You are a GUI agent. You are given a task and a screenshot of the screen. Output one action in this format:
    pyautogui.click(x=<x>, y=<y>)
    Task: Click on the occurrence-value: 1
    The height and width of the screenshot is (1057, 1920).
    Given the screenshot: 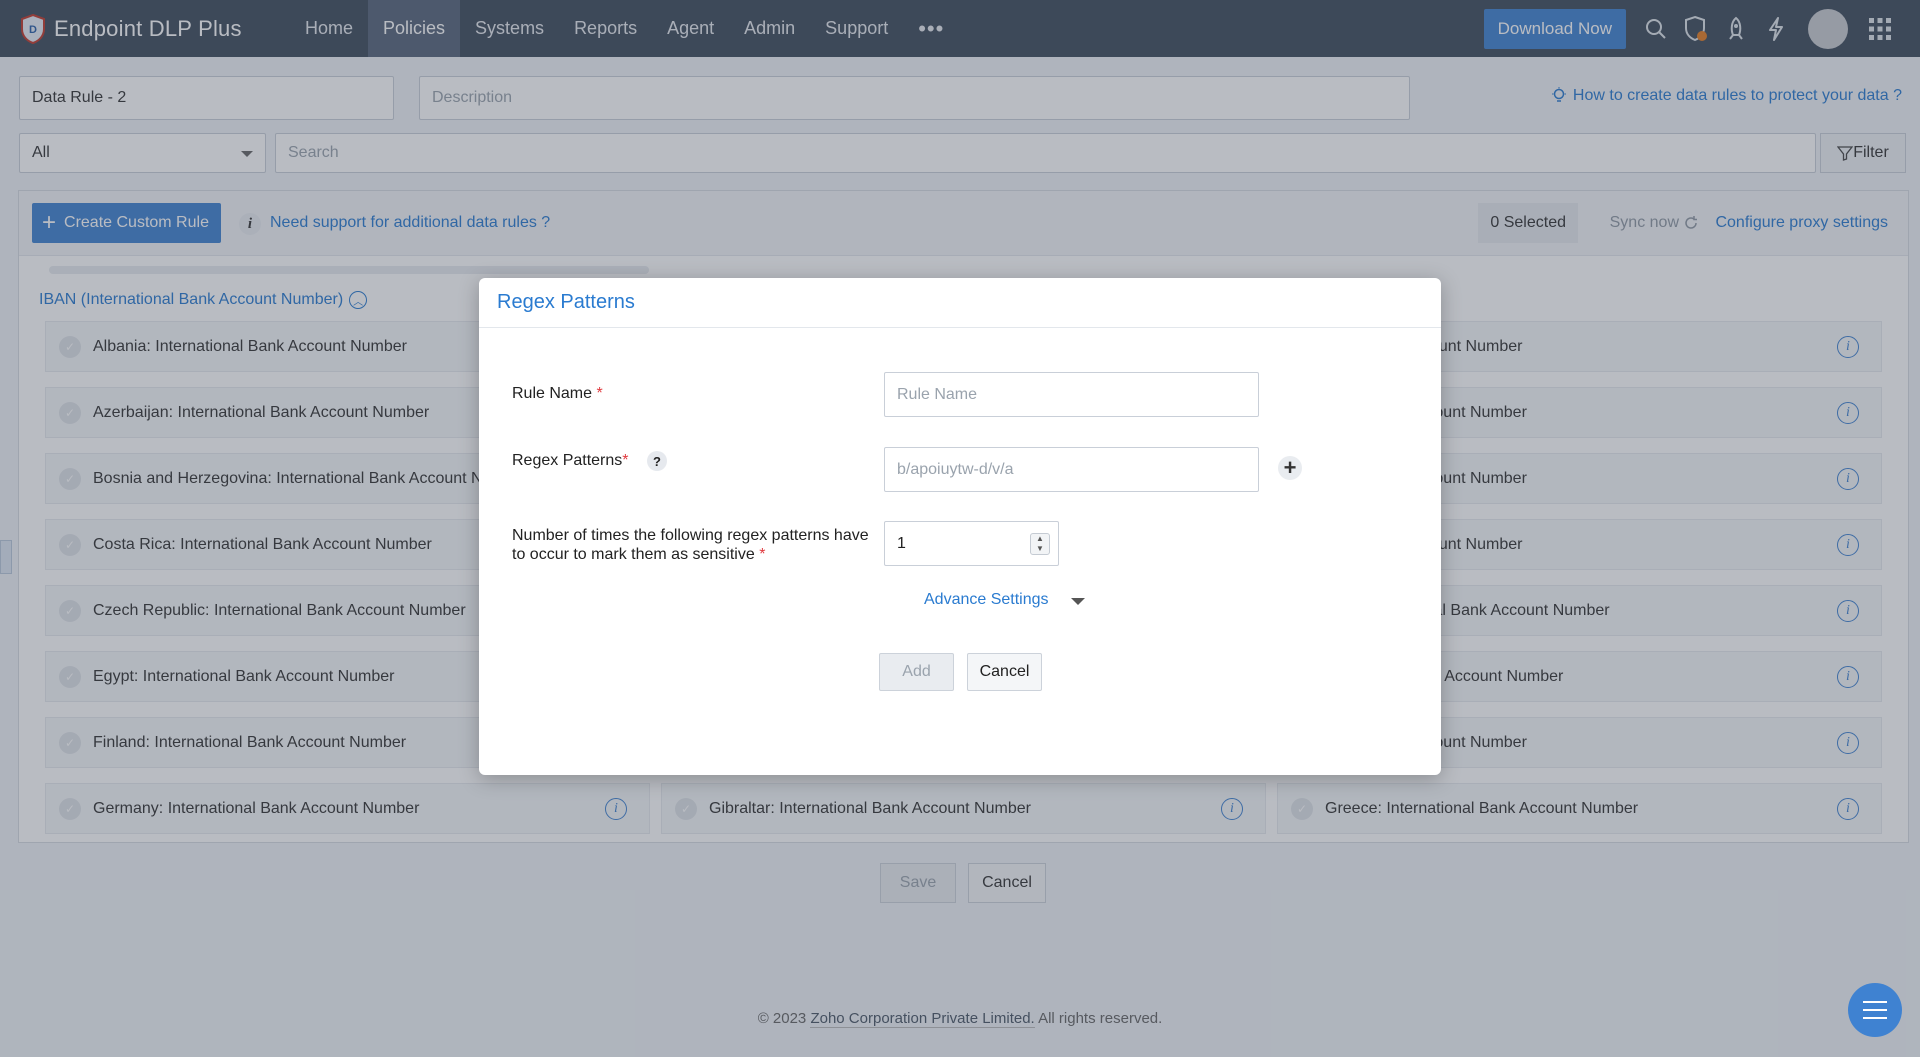 What is the action you would take?
    pyautogui.click(x=901, y=543)
    